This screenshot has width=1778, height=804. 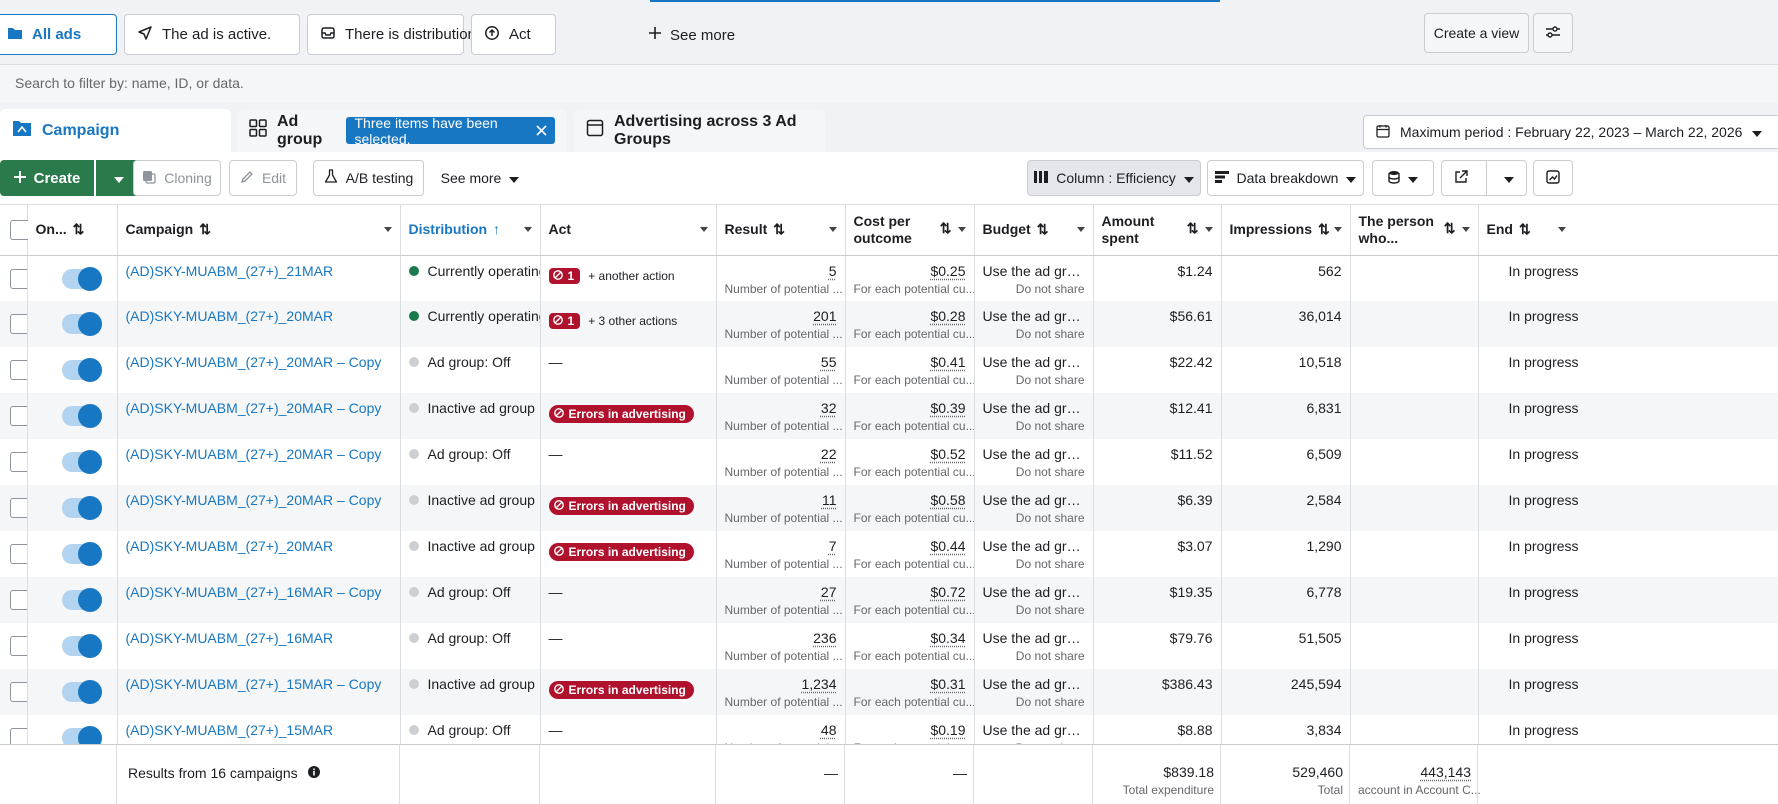 What do you see at coordinates (541, 131) in the screenshot?
I see `clear-selection-icon` at bounding box center [541, 131].